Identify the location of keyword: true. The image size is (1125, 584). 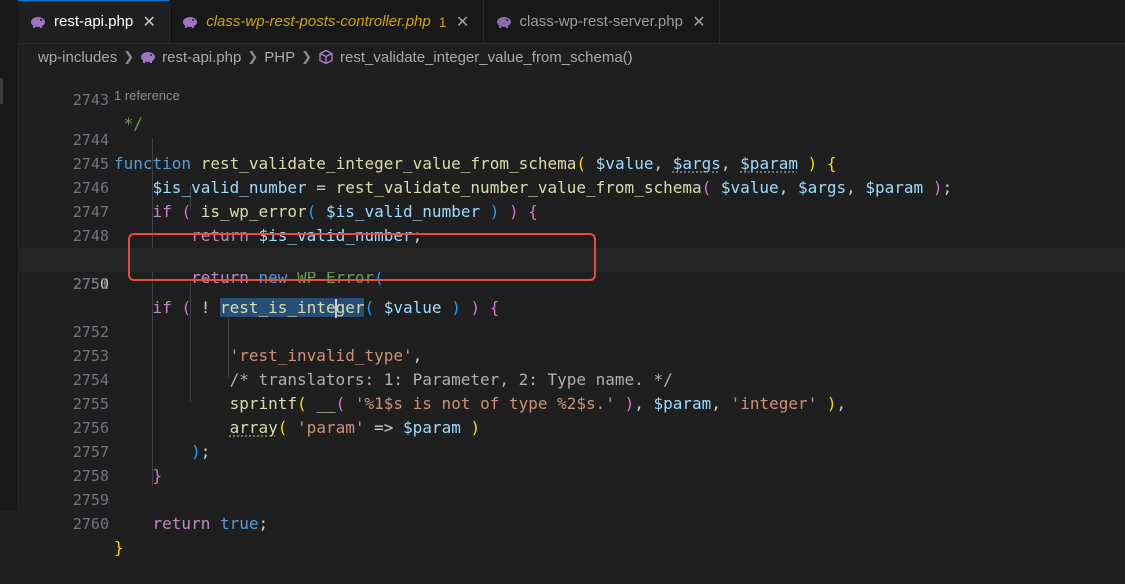
(239, 523).